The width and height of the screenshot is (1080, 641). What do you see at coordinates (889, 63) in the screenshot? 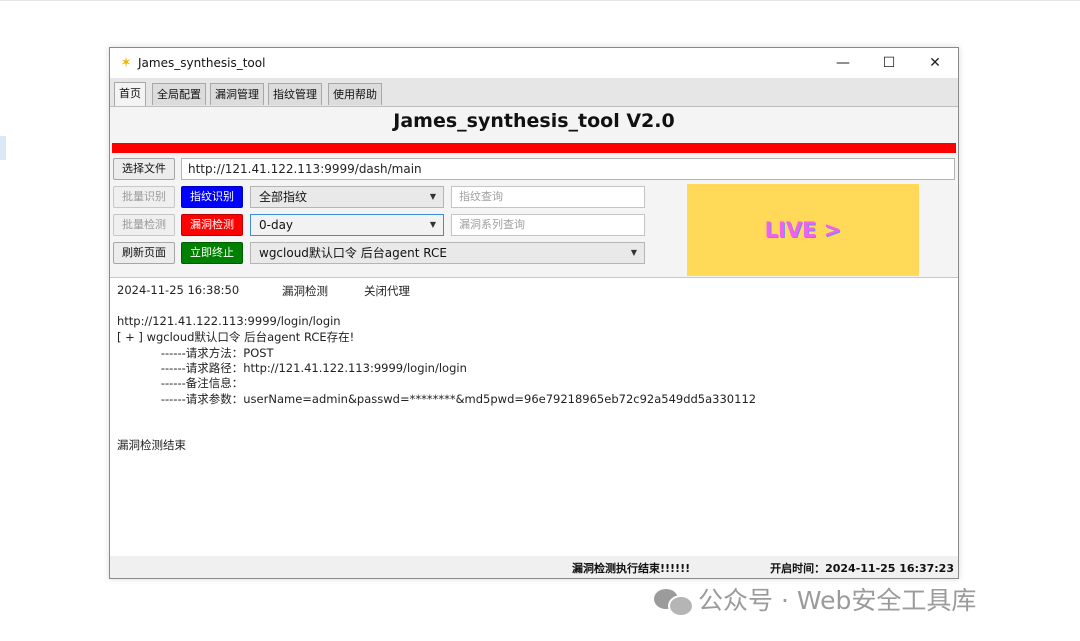
I see `maximize-button: ☐` at bounding box center [889, 63].